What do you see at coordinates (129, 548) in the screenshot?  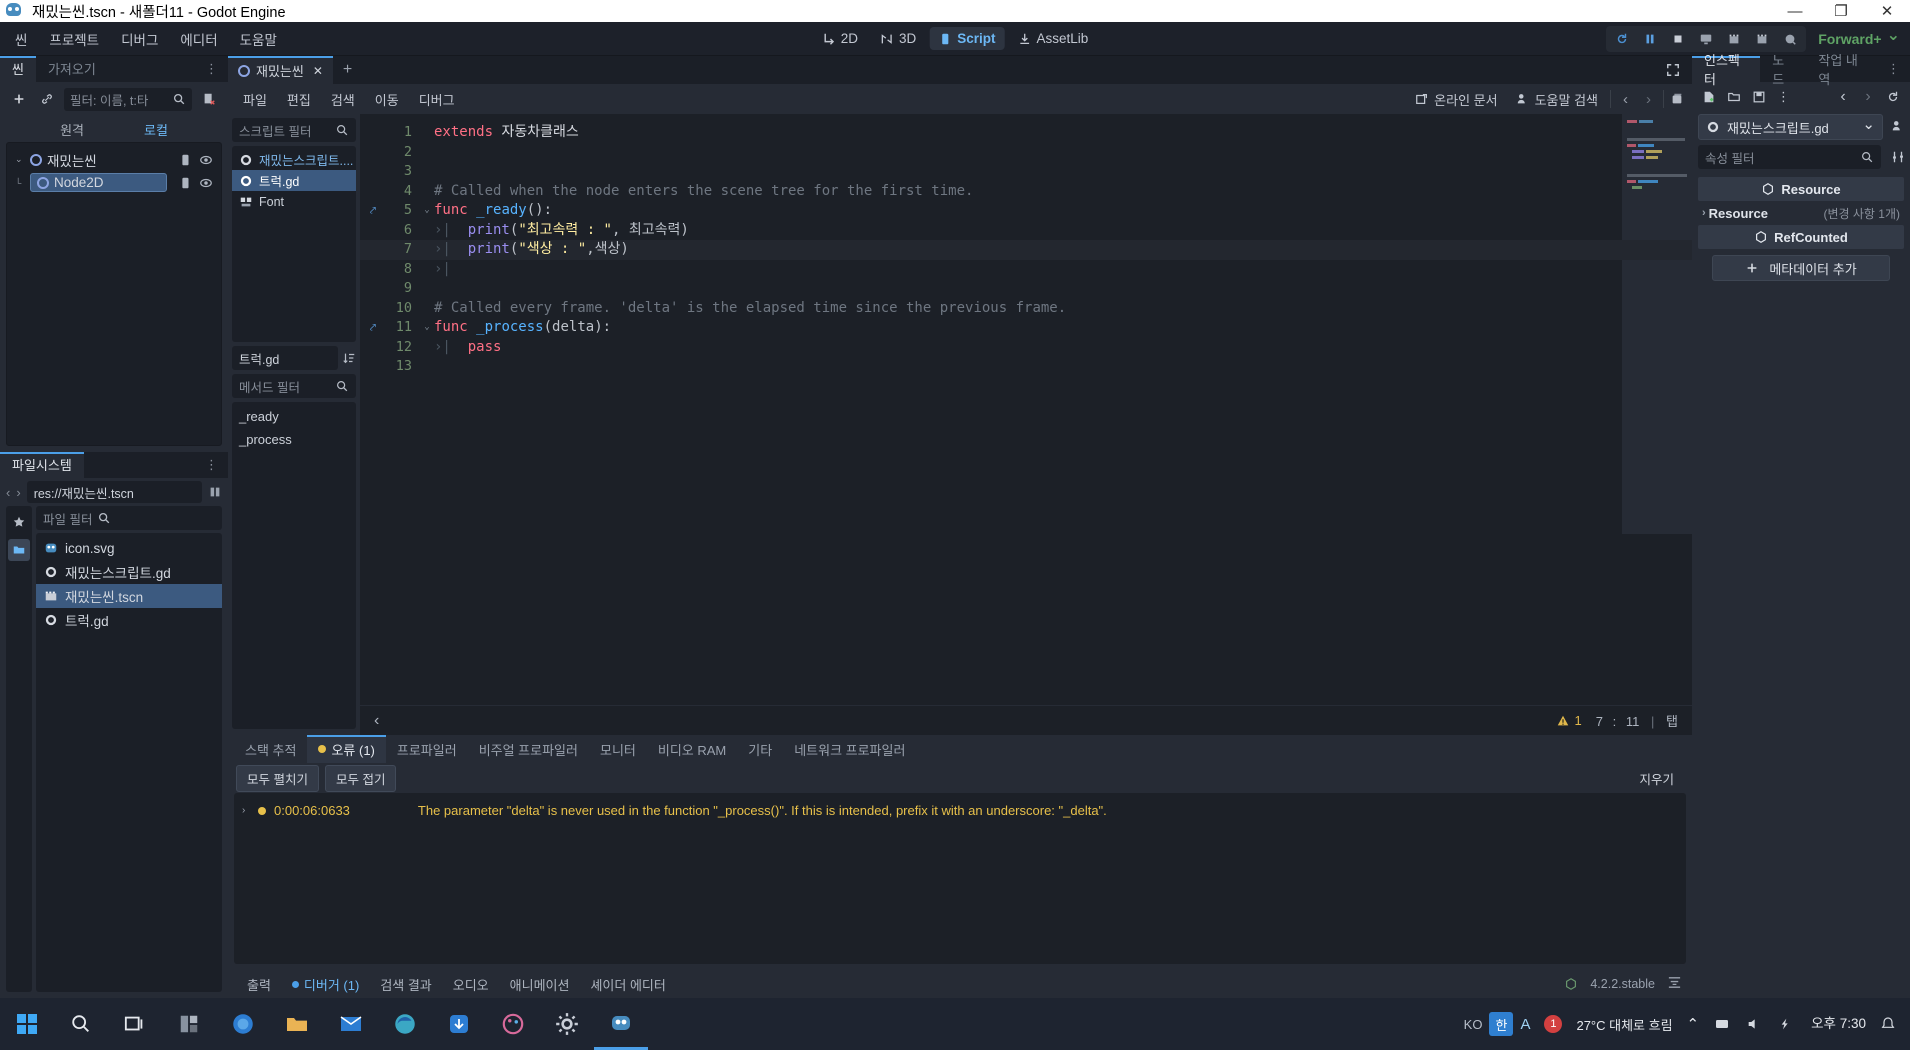 I see `file-row: icon.svg` at bounding box center [129, 548].